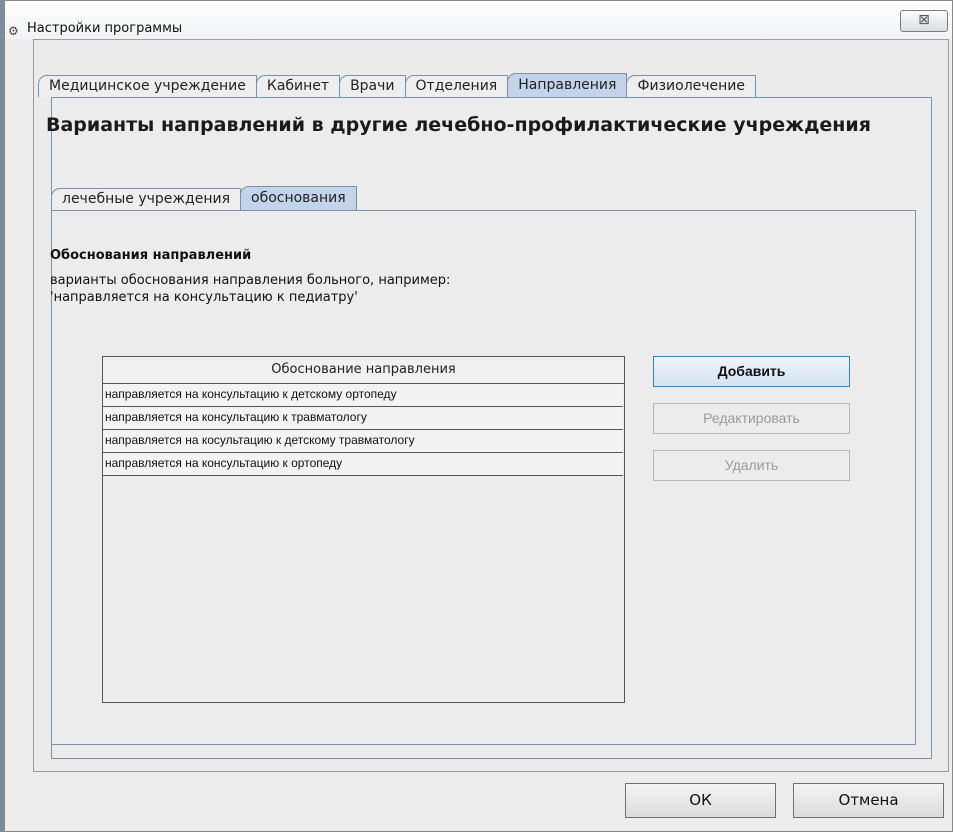 This screenshot has height=832, width=953. What do you see at coordinates (146, 199) in the screenshot?
I see `tab-medical-facilities: лечебные учреждения` at bounding box center [146, 199].